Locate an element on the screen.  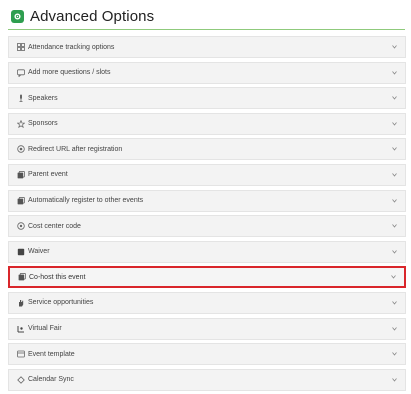
option-event-template: Event template is located at coordinates (207, 354).